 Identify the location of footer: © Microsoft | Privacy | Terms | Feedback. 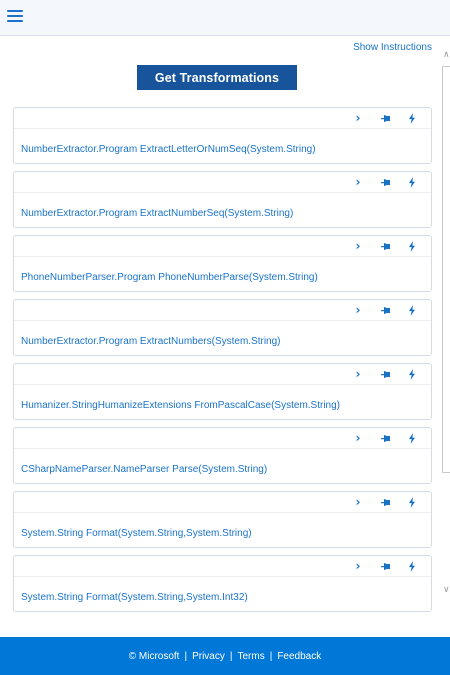
(225, 656).